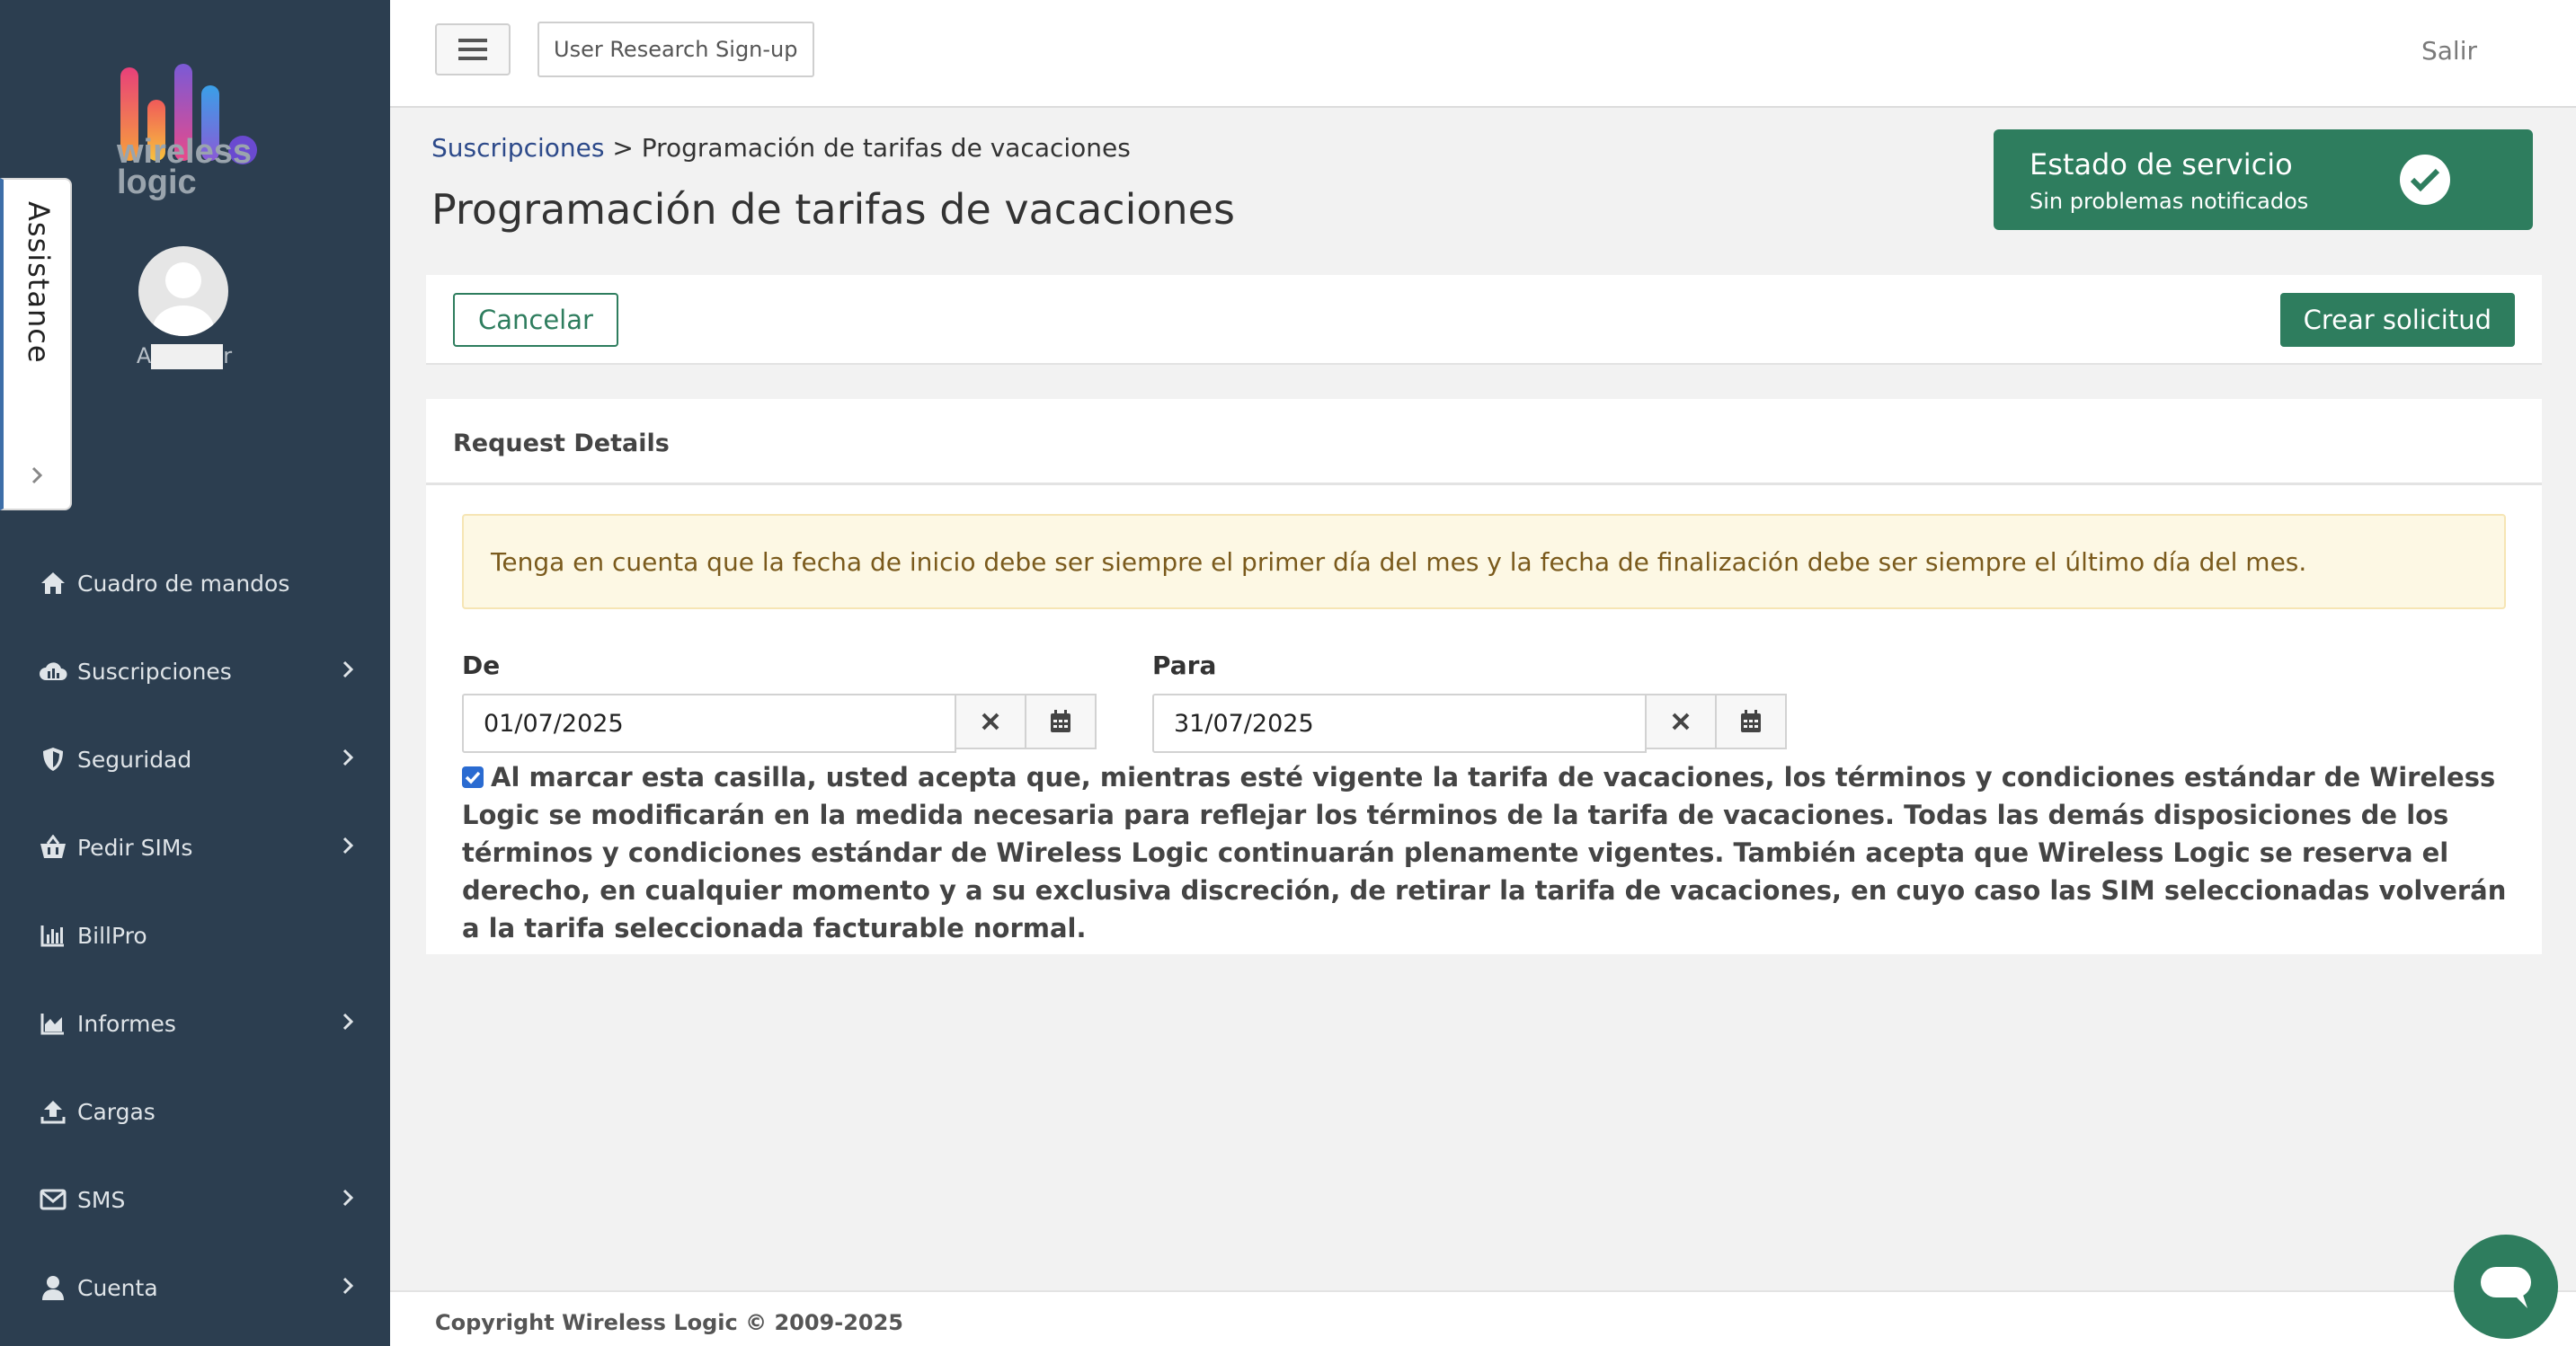 This screenshot has height=1346, width=2576. I want to click on breadcrumb-subscriptions-link: Suscripciones, so click(517, 148).